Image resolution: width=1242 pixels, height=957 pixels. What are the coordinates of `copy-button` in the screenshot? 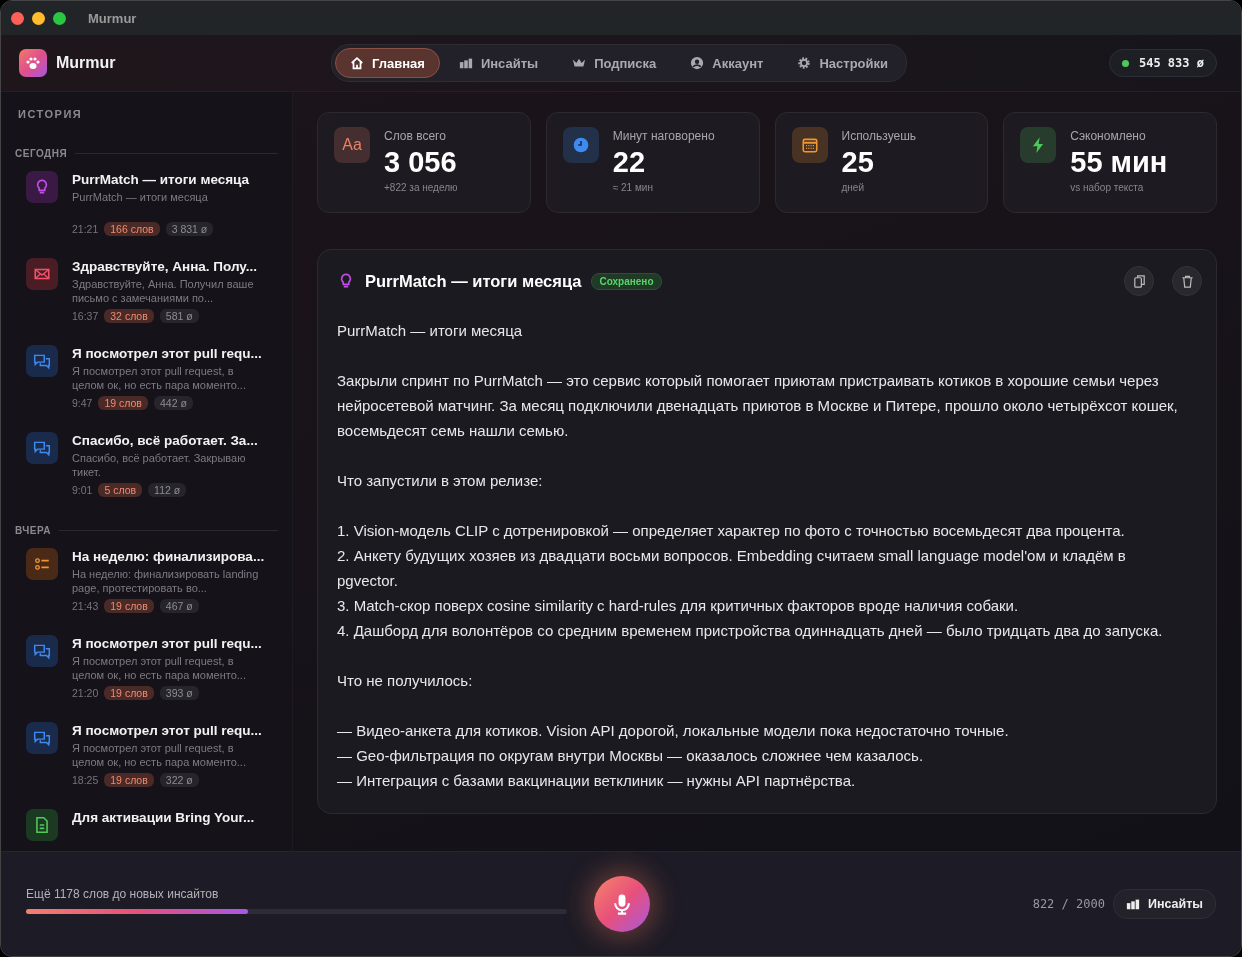 It's located at (1139, 281).